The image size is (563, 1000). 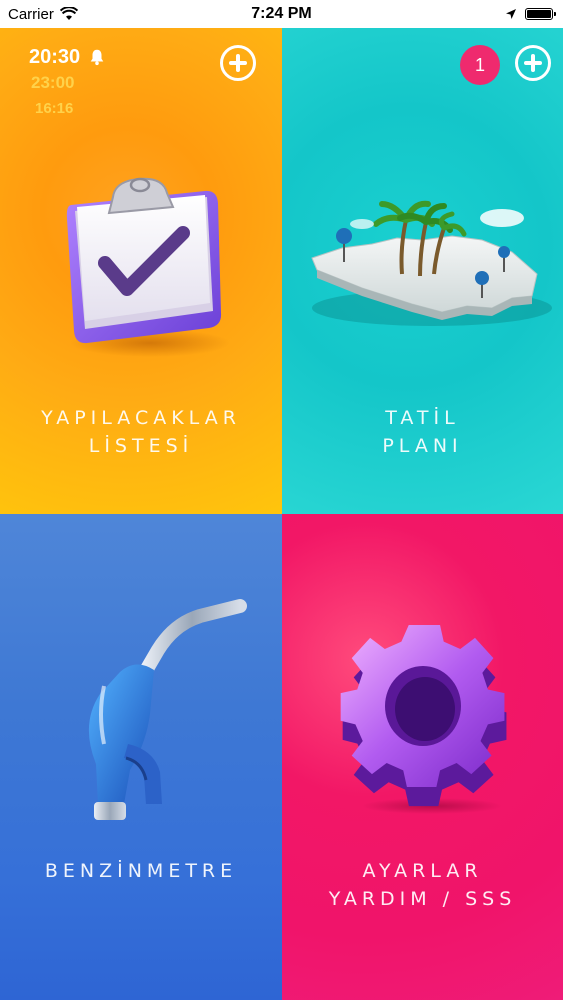 What do you see at coordinates (511, 14) in the screenshot?
I see `location-arrow-icon` at bounding box center [511, 14].